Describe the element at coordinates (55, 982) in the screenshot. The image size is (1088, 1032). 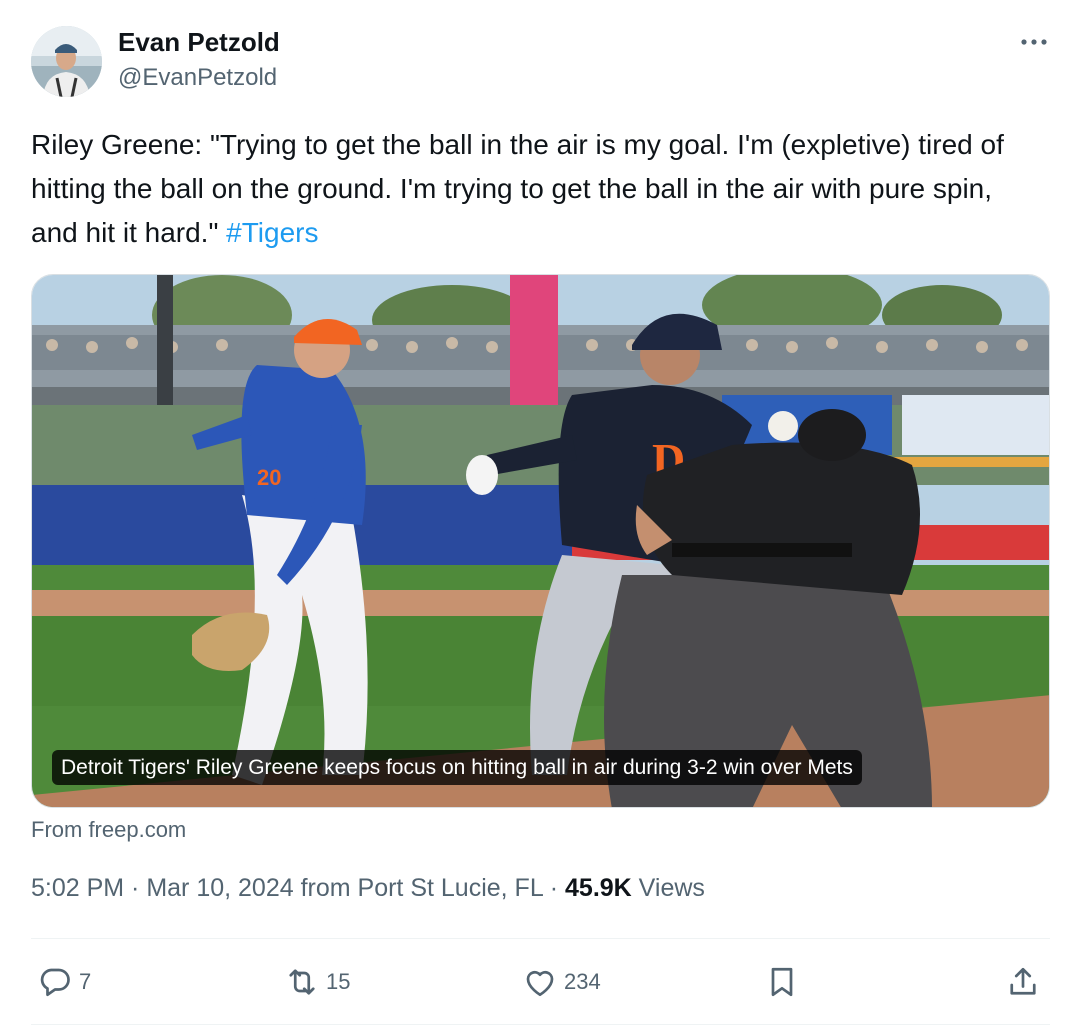
I see `reply-icon` at that location.